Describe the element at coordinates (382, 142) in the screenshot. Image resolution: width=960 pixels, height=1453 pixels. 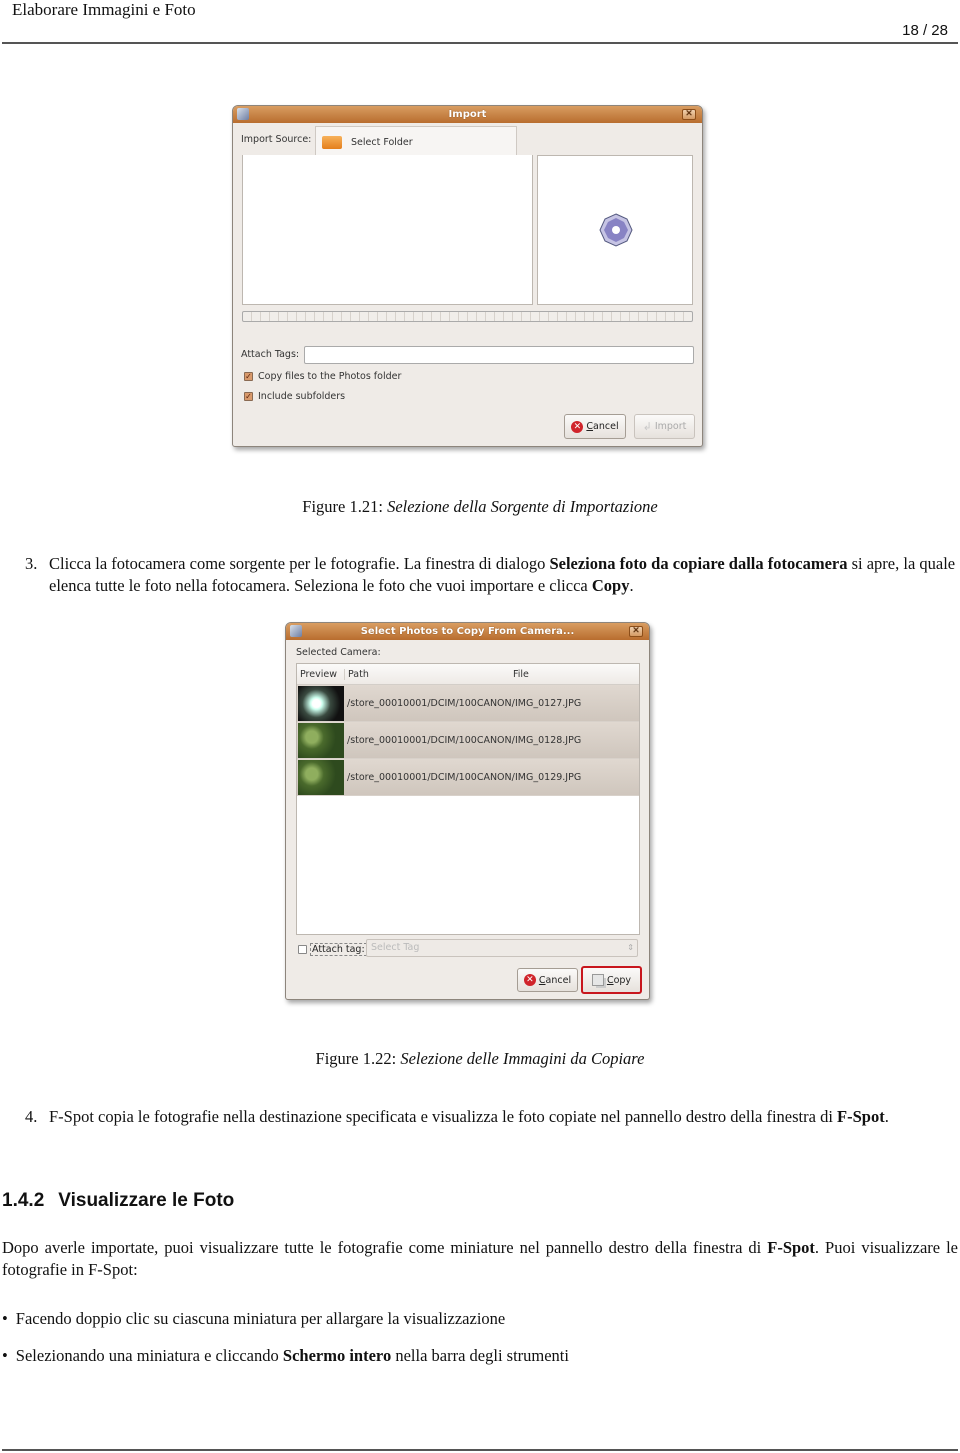
I see `source-option-label: Select Folder` at that location.